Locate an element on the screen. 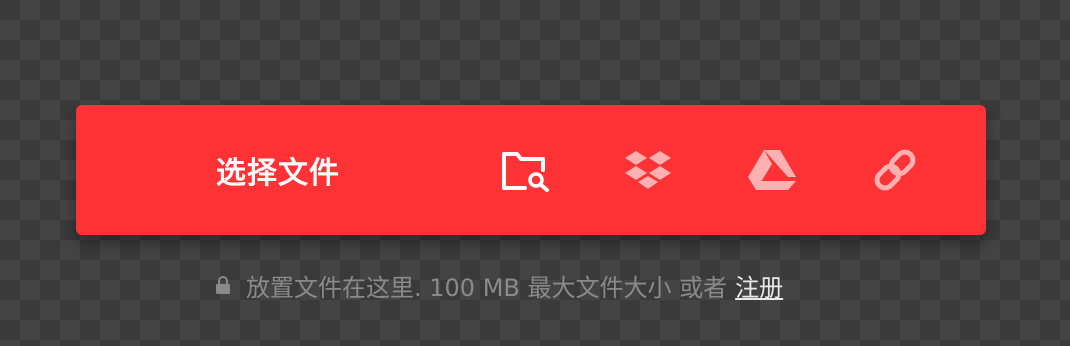 The height and width of the screenshot is (346, 1070). dropbox-icon is located at coordinates (648, 170).